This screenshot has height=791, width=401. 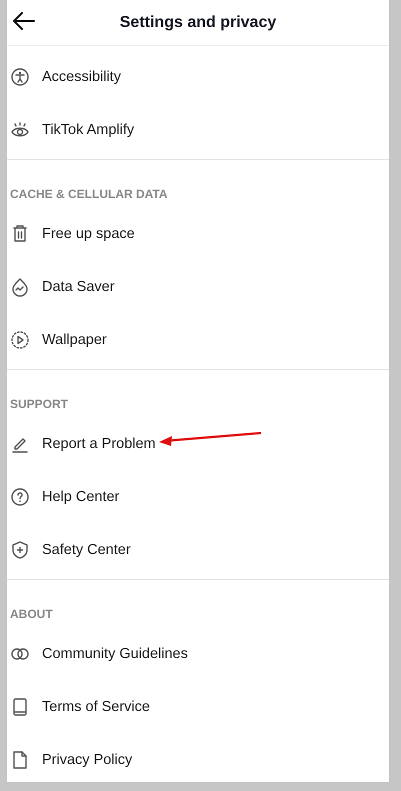 I want to click on item-label: TikTok Amplify, so click(x=88, y=130).